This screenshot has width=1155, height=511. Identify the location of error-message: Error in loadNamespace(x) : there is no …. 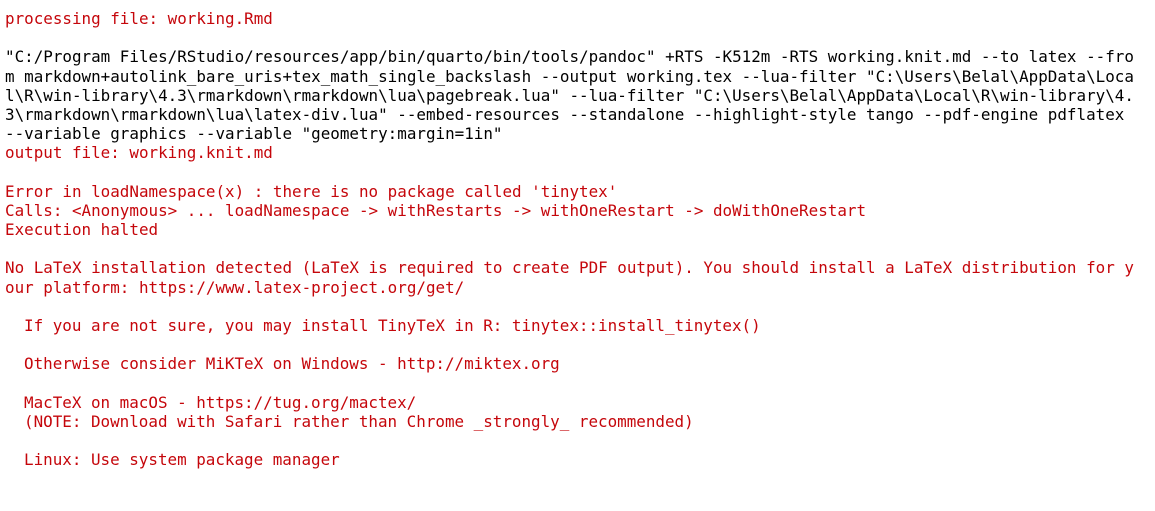
(311, 191).